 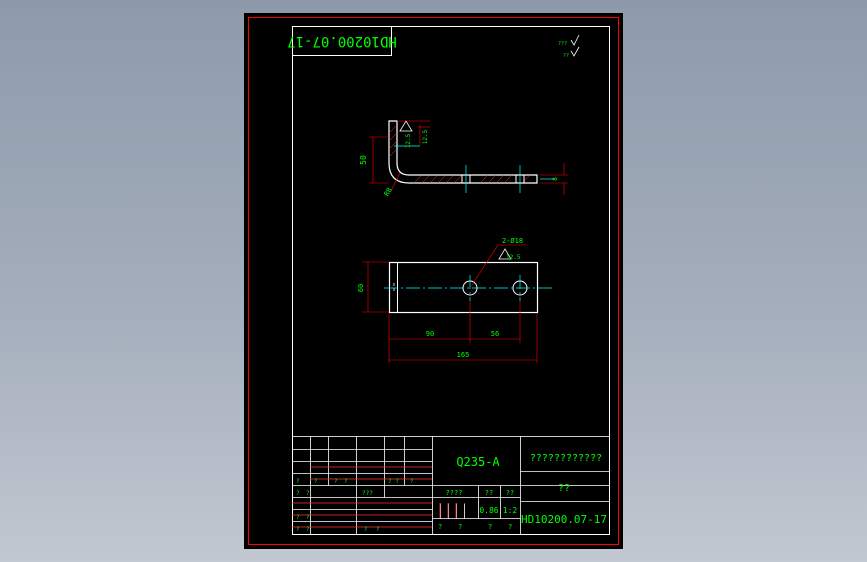 What do you see at coordinates (406, 126) in the screenshot?
I see `roughness-symbol-icon` at bounding box center [406, 126].